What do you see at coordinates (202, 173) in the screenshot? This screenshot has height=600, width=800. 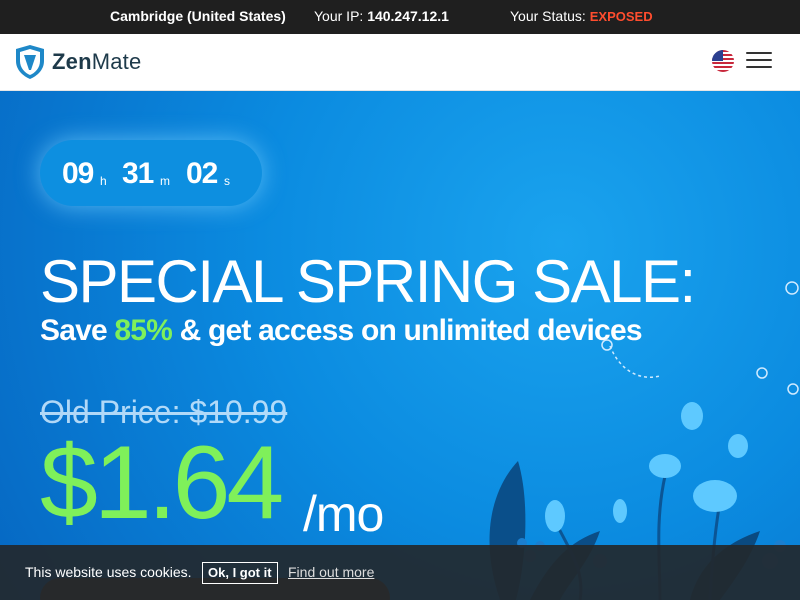 I see `timer-seconds: 02` at bounding box center [202, 173].